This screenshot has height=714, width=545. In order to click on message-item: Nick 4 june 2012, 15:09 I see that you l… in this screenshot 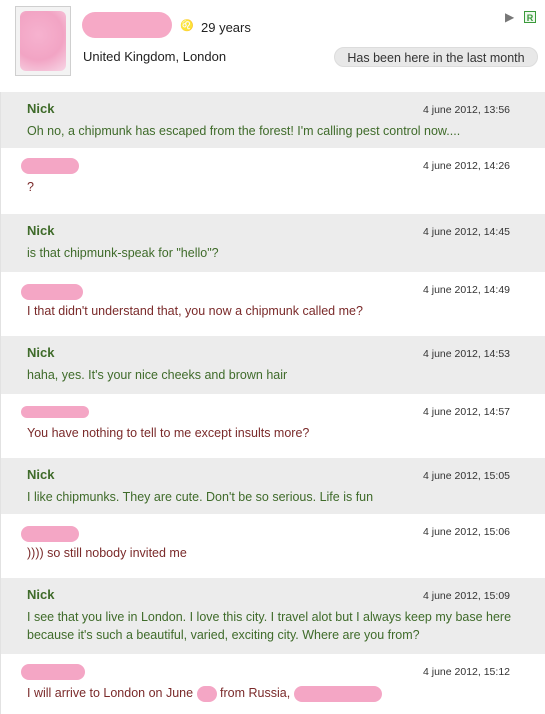, I will do `click(273, 616)`.